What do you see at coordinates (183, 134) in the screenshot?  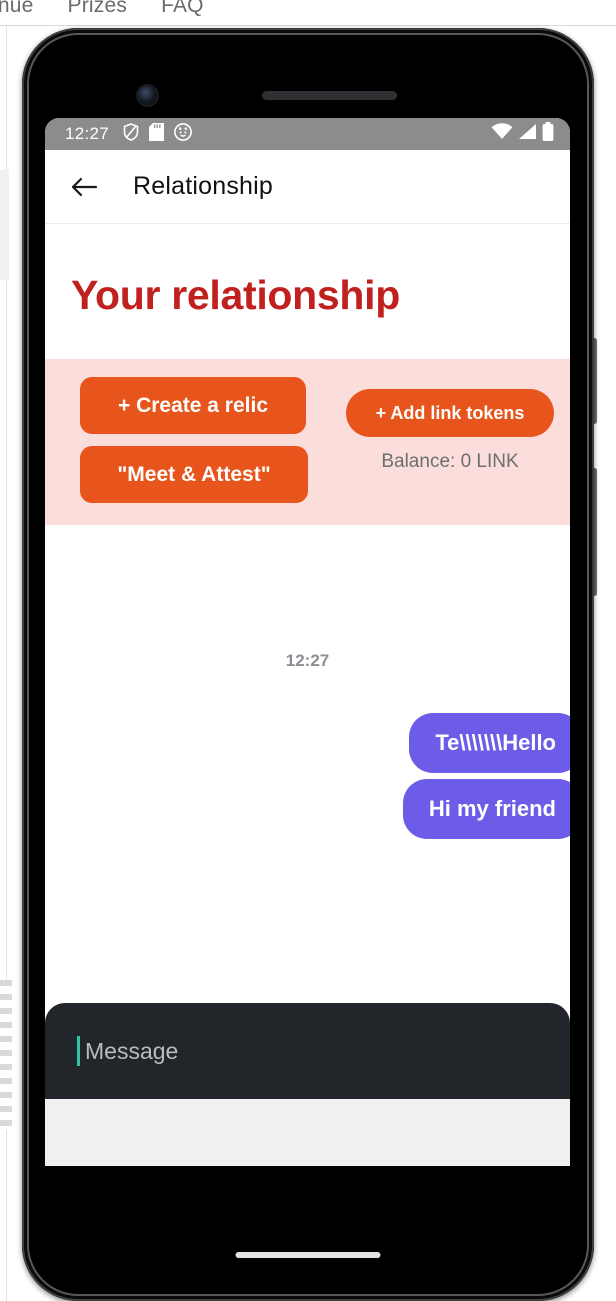 I see `cat-face-icon` at bounding box center [183, 134].